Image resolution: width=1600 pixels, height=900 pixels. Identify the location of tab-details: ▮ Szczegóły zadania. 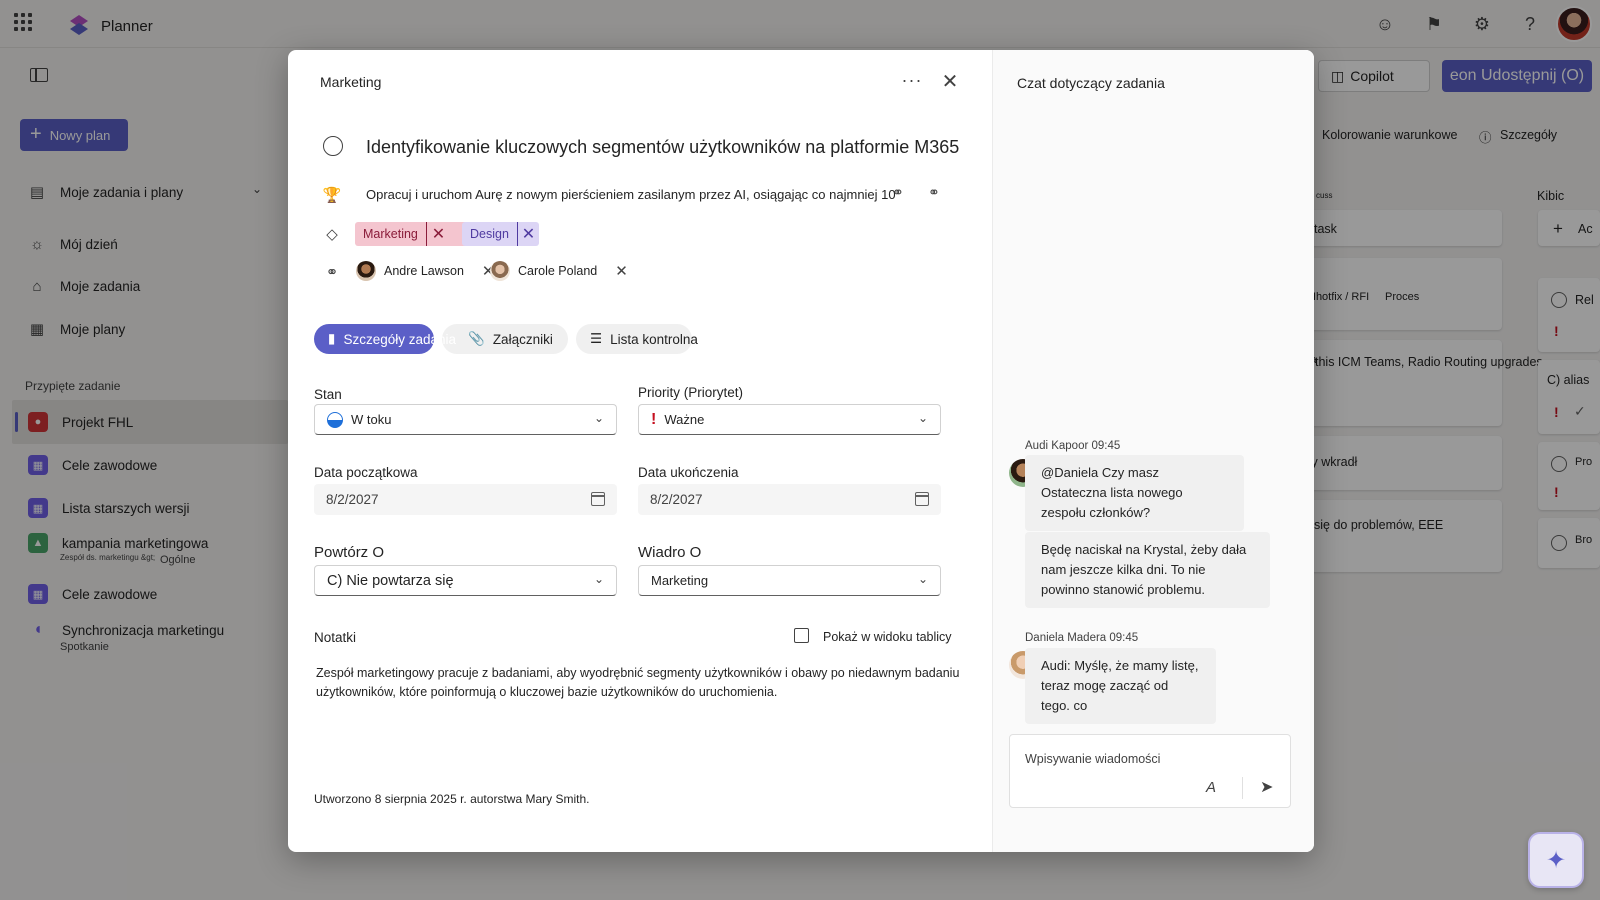
(385, 339).